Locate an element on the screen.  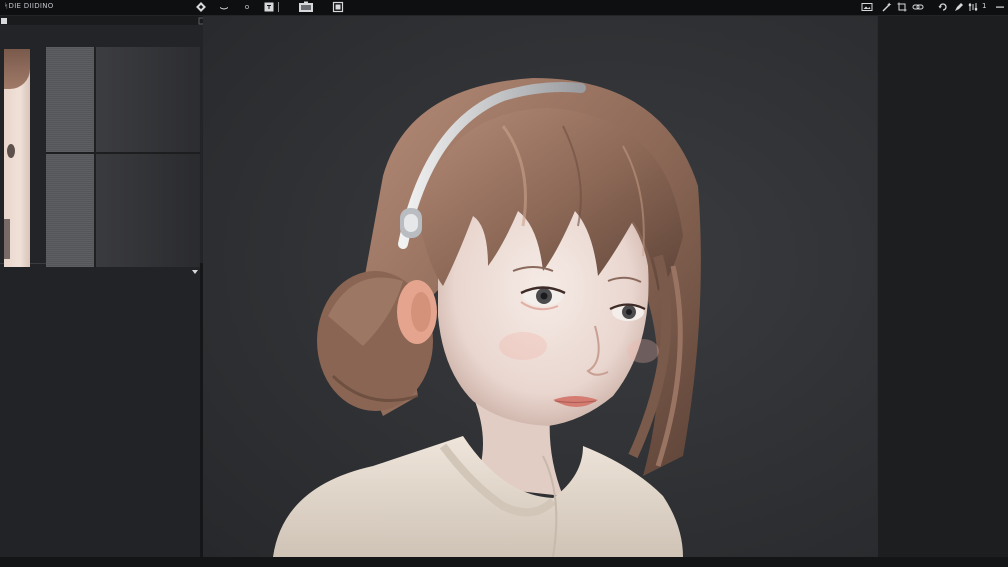
more-icon is located at coordinates (1000, 7).